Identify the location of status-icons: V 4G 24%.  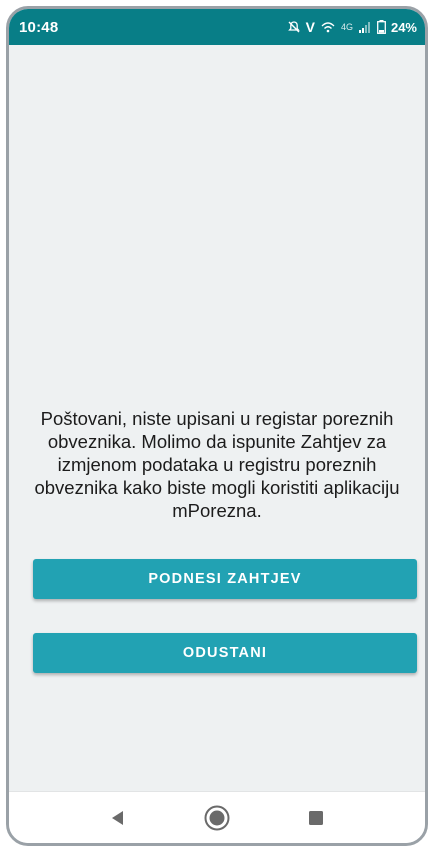
(352, 27).